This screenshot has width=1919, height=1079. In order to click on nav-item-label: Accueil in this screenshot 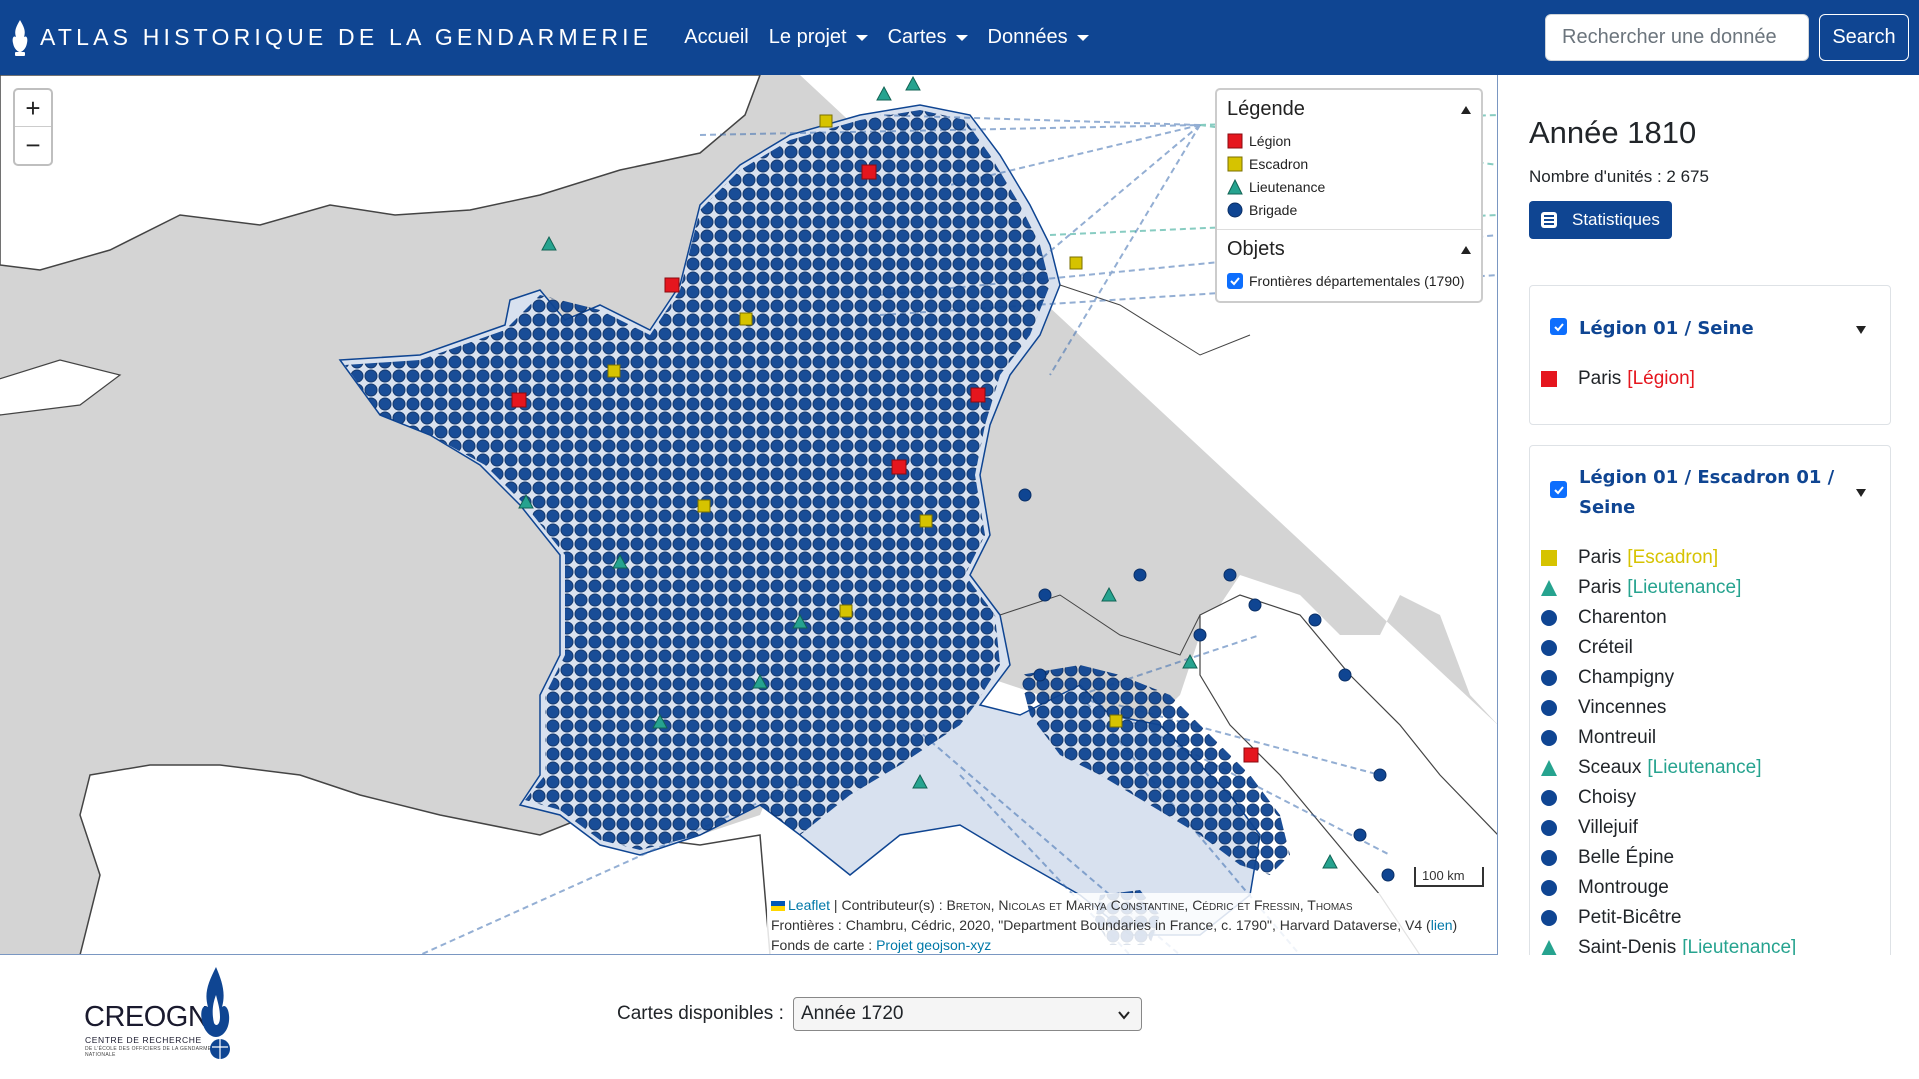, I will do `click(716, 37)`.